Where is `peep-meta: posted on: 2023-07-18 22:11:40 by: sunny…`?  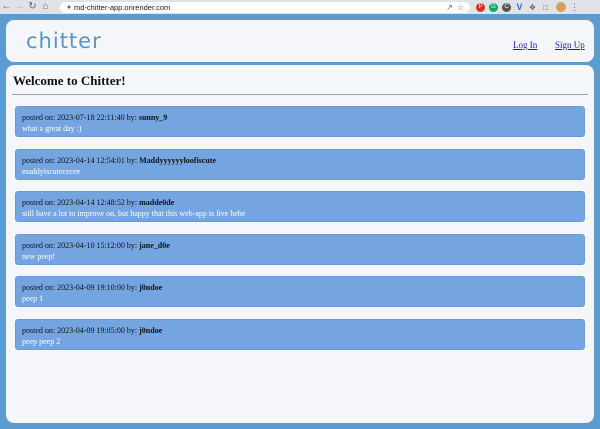 peep-meta: posted on: 2023-07-18 22:11:40 by: sunny… is located at coordinates (94, 117).